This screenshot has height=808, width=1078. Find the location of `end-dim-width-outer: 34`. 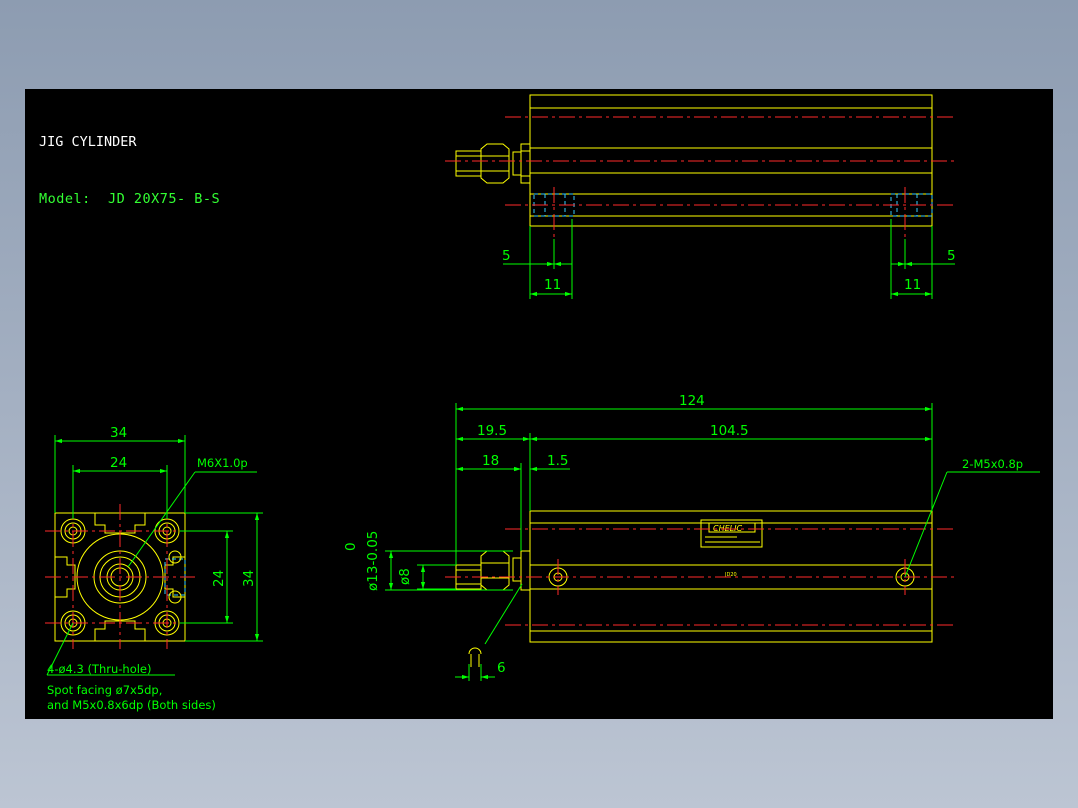

end-dim-width-outer: 34 is located at coordinates (118, 433).